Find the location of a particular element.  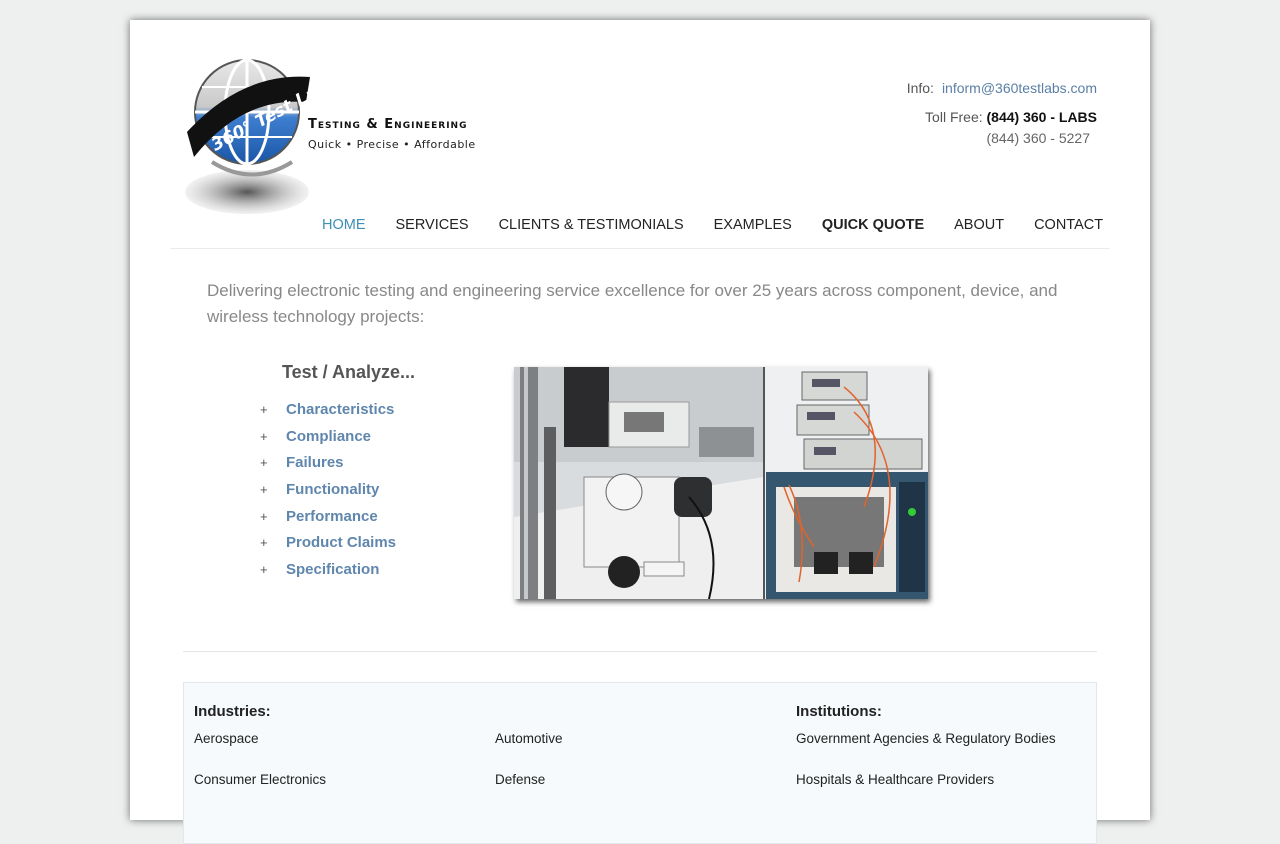

test-item-link: Product Claims is located at coordinates (341, 546).